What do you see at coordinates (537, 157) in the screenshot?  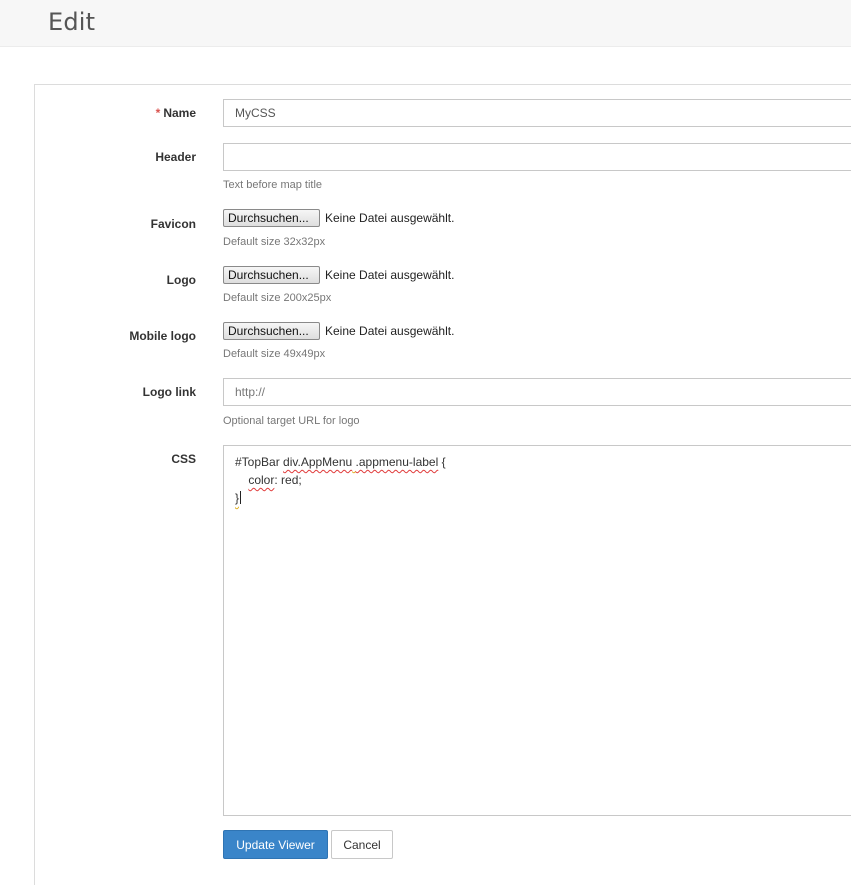 I see `header-input` at bounding box center [537, 157].